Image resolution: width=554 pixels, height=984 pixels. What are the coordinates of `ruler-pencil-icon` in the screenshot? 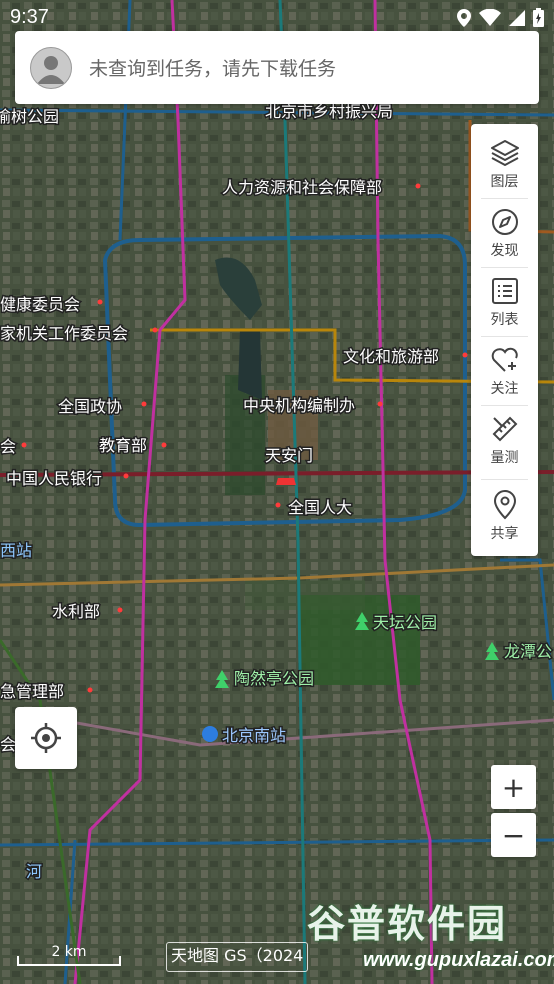 It's located at (504, 428).